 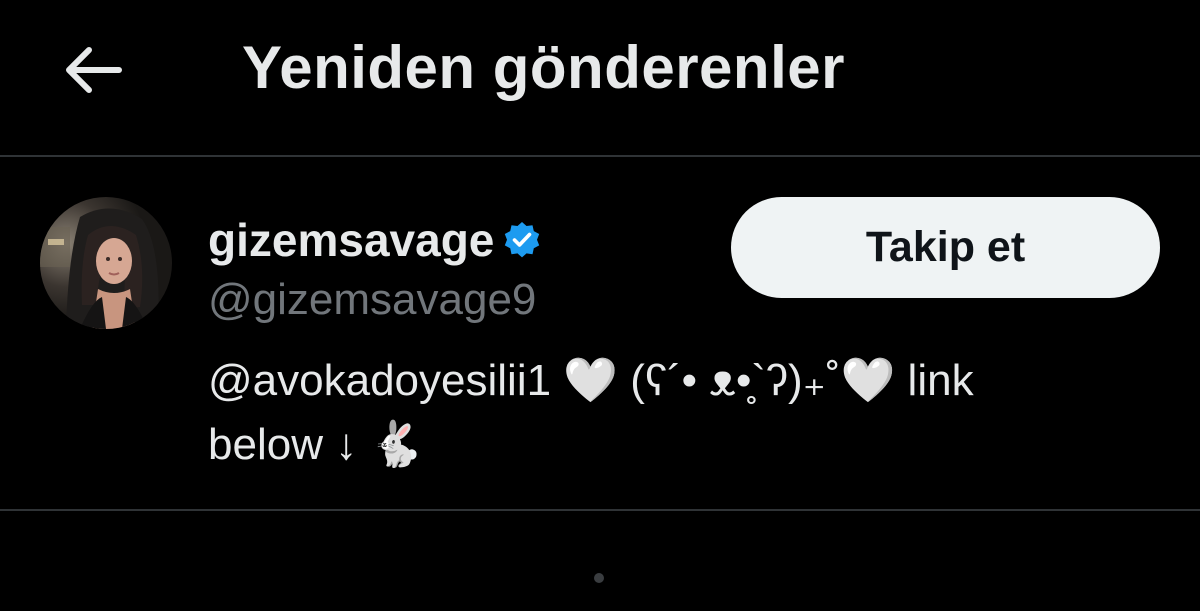 I want to click on bio-line-1: @avokadoyesilii1 🤍 (ʕ´• ᴥ•̥`ʔ)₊˚🤍 link, so click(x=688, y=381).